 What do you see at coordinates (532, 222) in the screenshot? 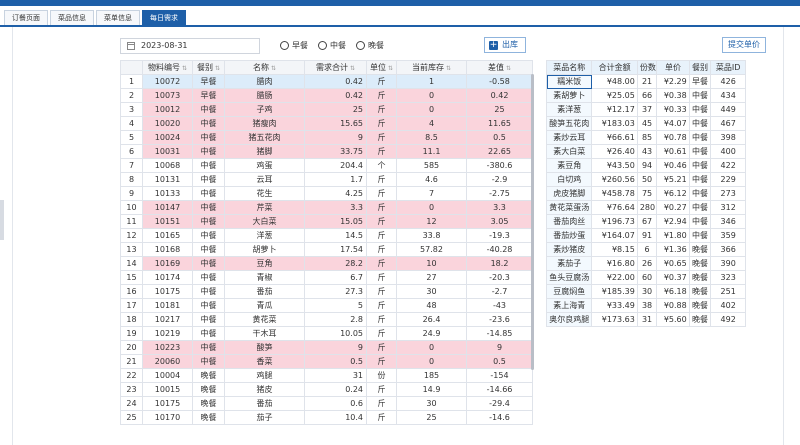
I see `table-scrollbar` at bounding box center [532, 222].